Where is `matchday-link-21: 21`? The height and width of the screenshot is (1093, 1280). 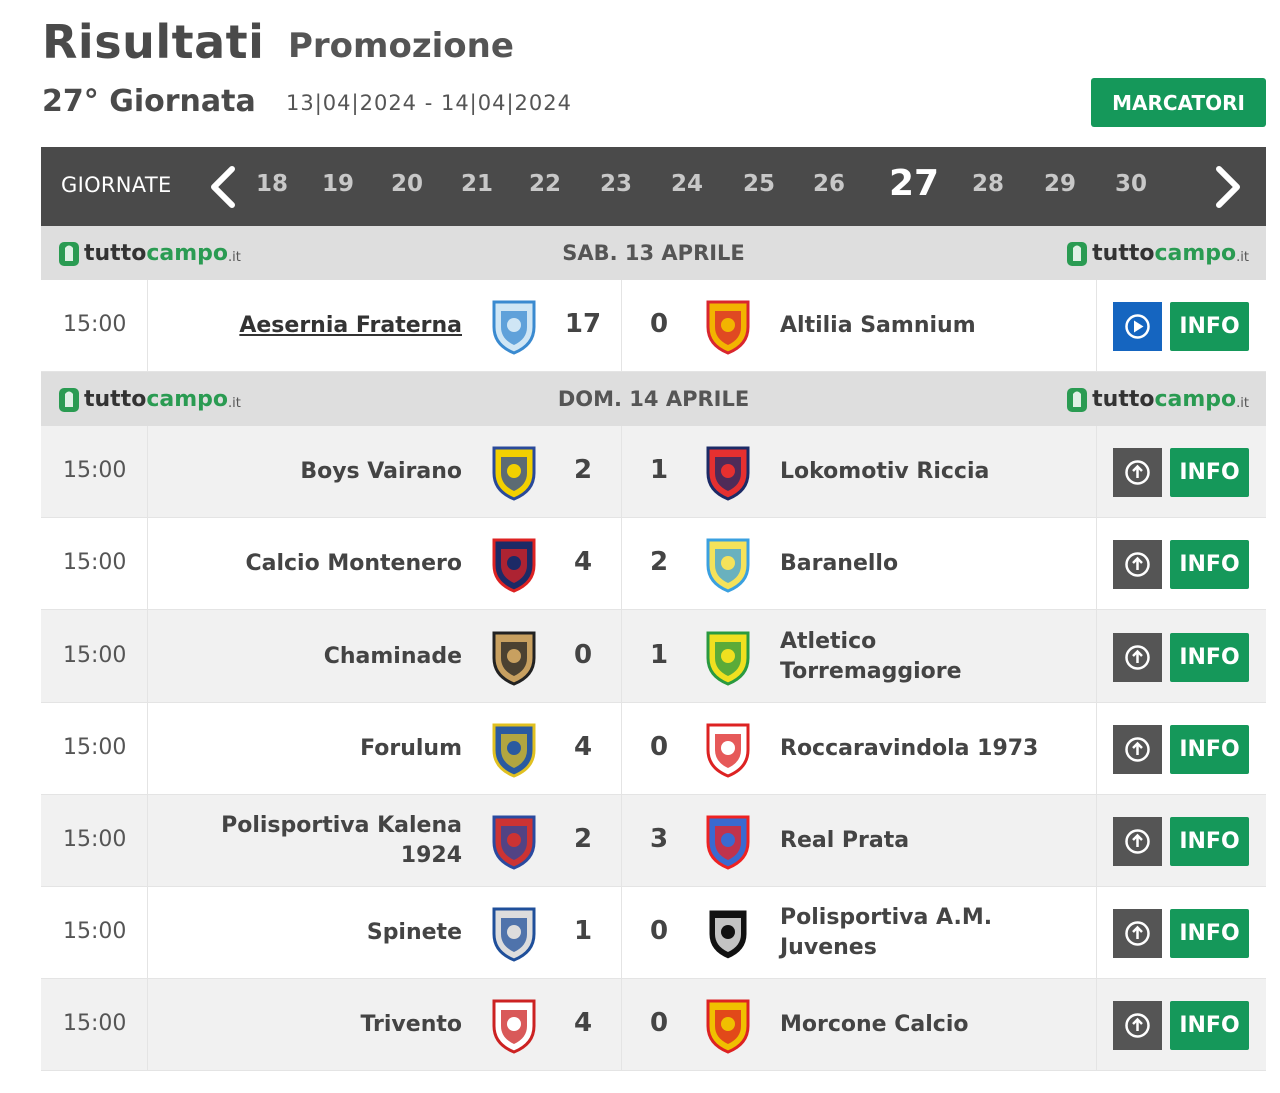
matchday-link-21: 21 is located at coordinates (477, 184).